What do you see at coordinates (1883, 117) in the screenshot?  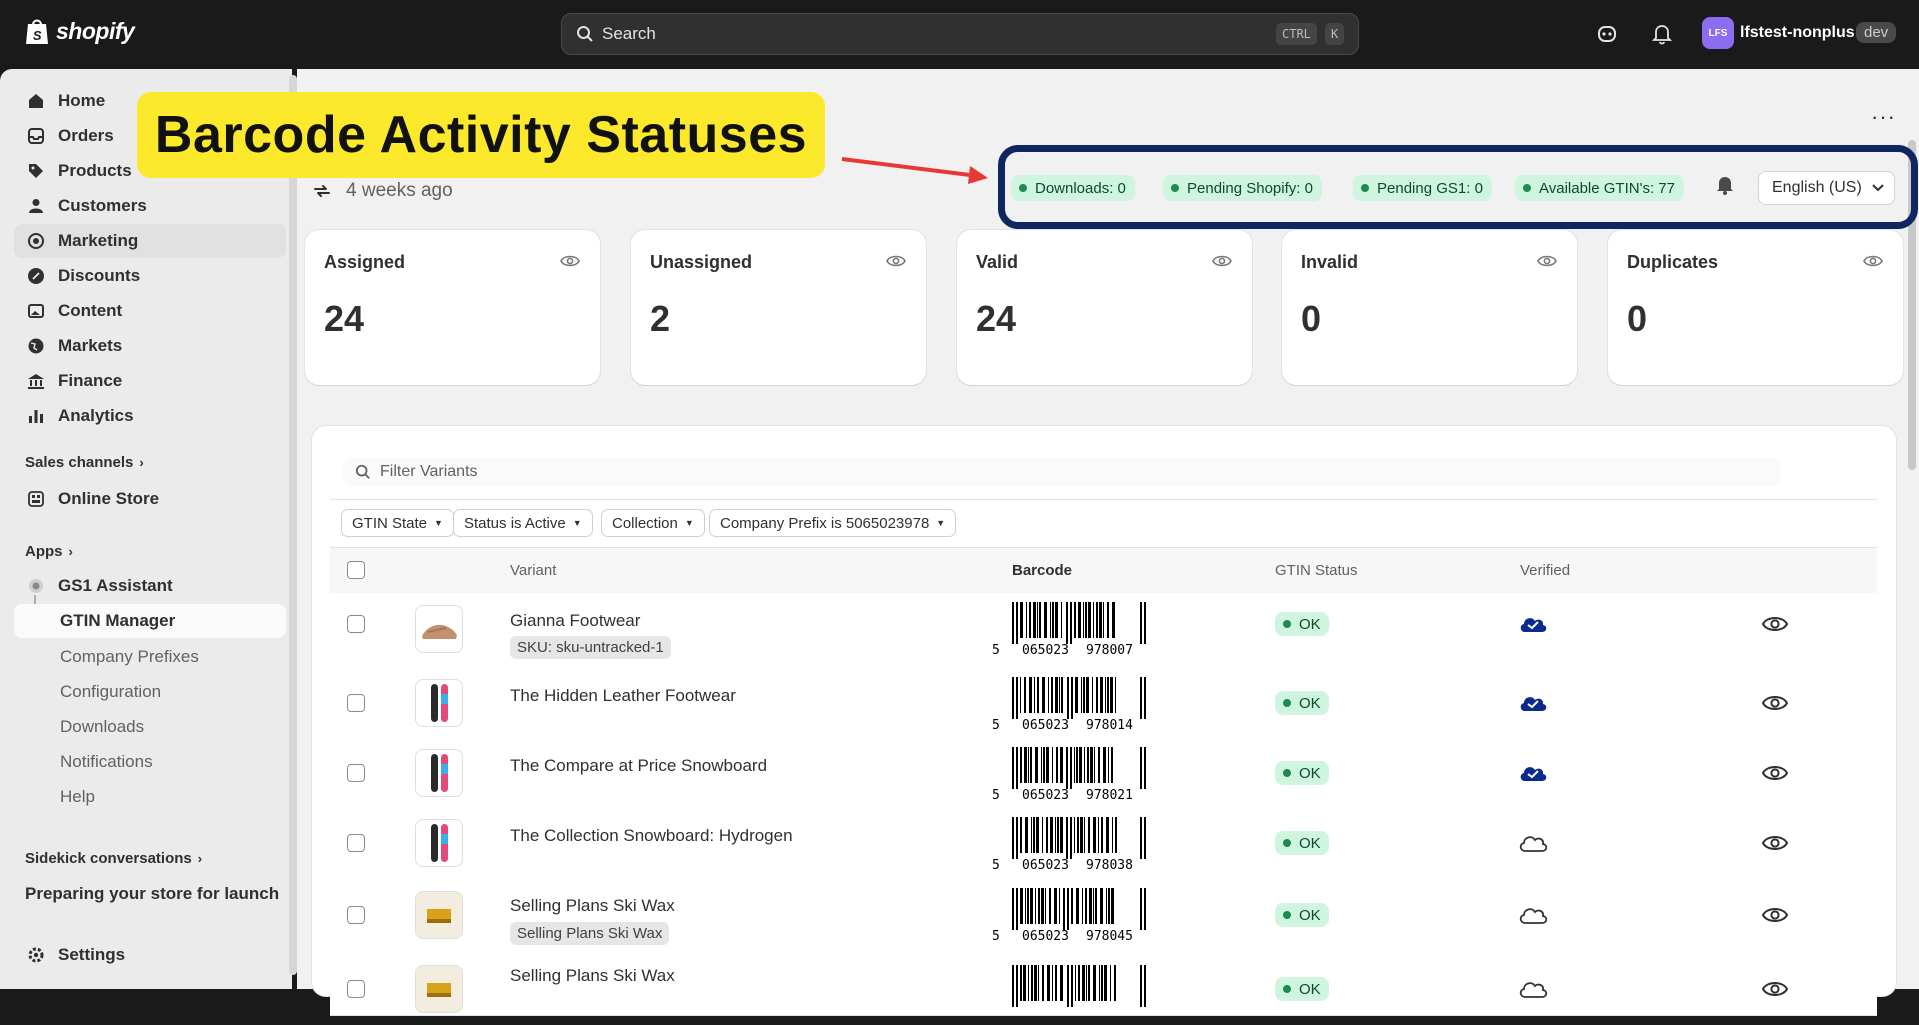 I see `more-actions-icon: ···` at bounding box center [1883, 117].